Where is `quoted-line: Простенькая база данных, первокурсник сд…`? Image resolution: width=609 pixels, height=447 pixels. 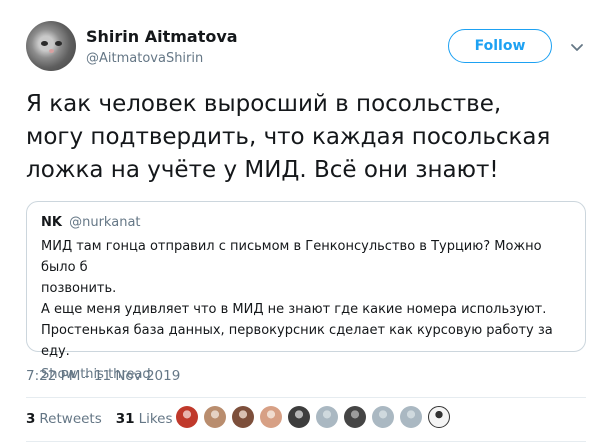 quoted-line: Простенькая база данных, первокурсник сд… is located at coordinates (299, 341).